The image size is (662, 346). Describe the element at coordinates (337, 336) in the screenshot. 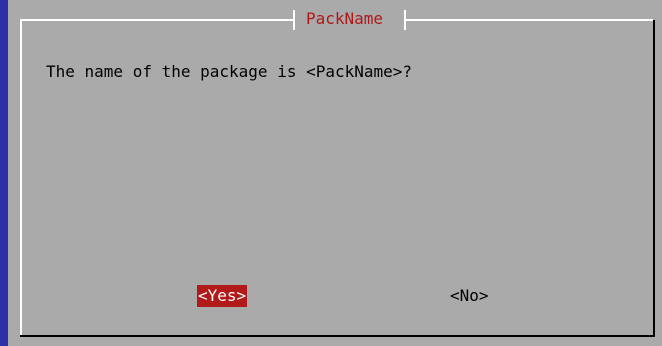

I see `dialog-frame-bottom` at that location.